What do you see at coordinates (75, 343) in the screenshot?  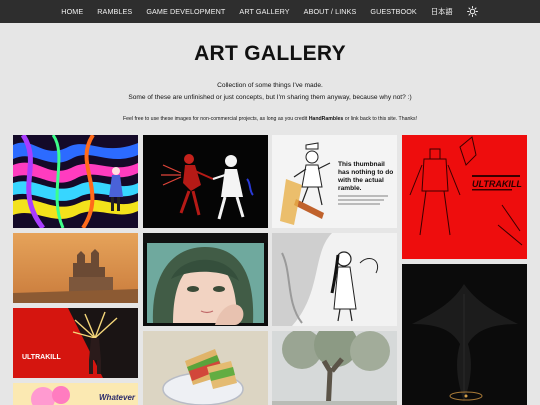 I see `ultrakill-red-artwork: ULTRAKILL` at bounding box center [75, 343].